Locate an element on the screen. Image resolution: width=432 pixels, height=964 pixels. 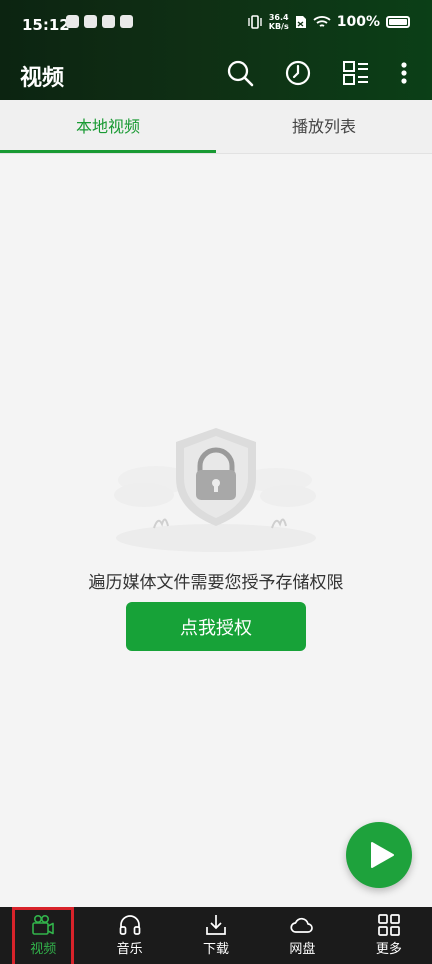
wifi-icon is located at coordinates (322, 21).